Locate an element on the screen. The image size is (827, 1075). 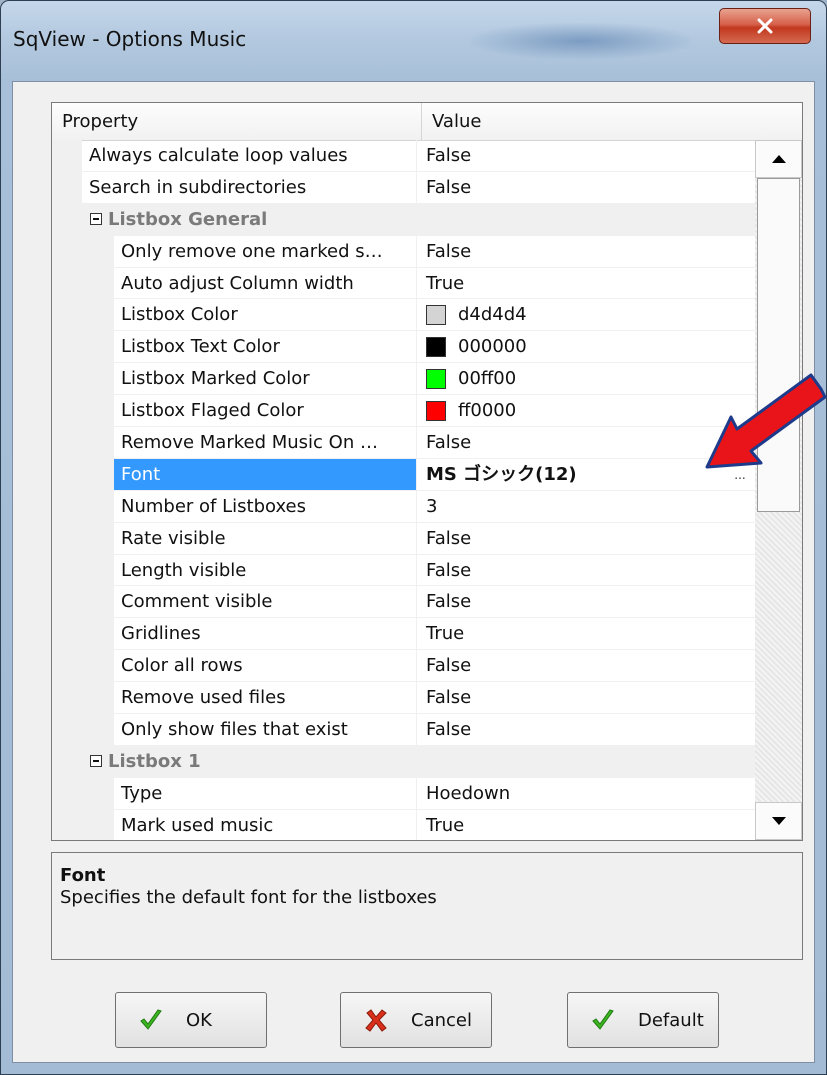
property-row: Length visible False is located at coordinates (403, 570).